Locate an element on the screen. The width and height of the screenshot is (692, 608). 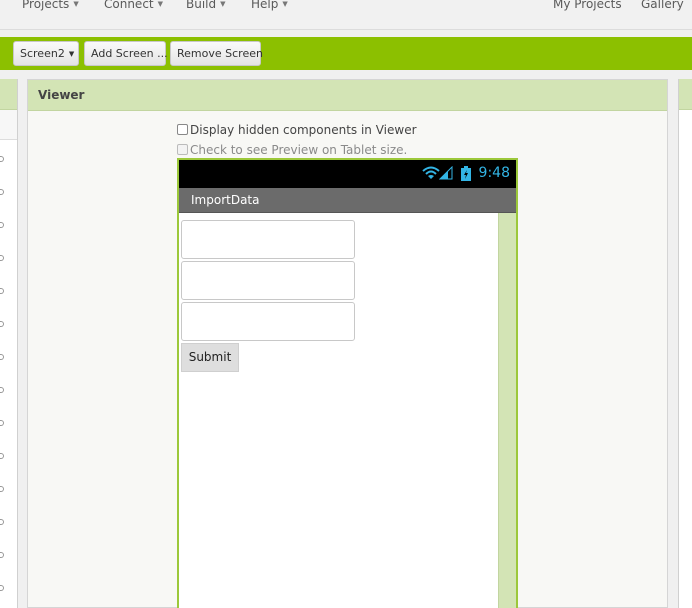
screen-scrollbar is located at coordinates (507, 410).